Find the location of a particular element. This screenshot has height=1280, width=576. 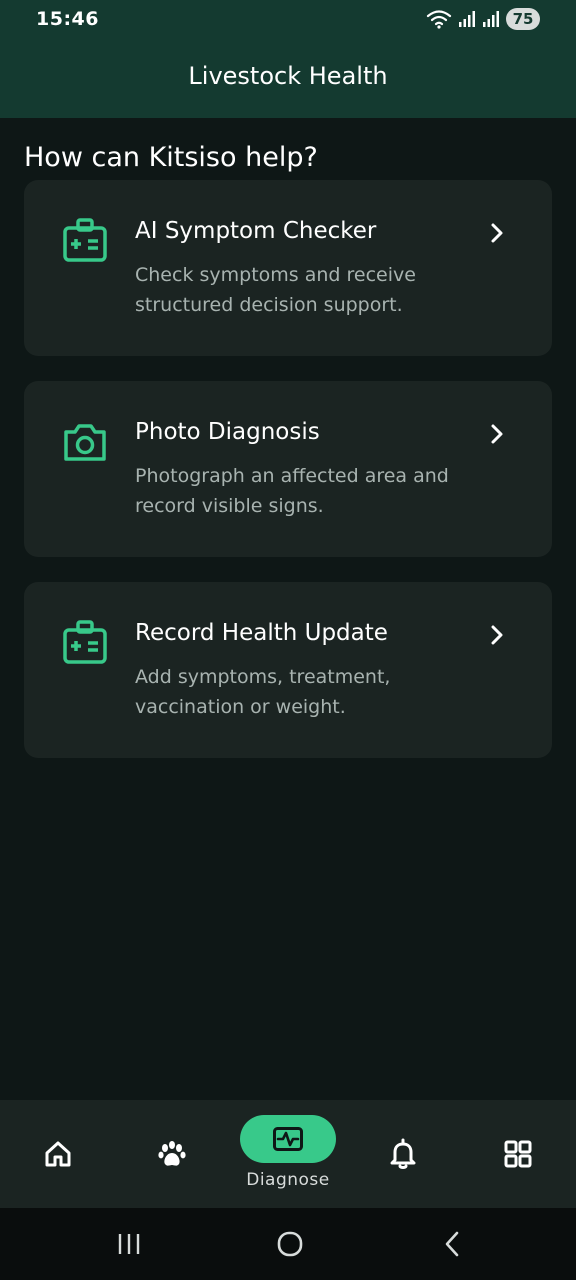

grid-icon is located at coordinates (518, 1154).